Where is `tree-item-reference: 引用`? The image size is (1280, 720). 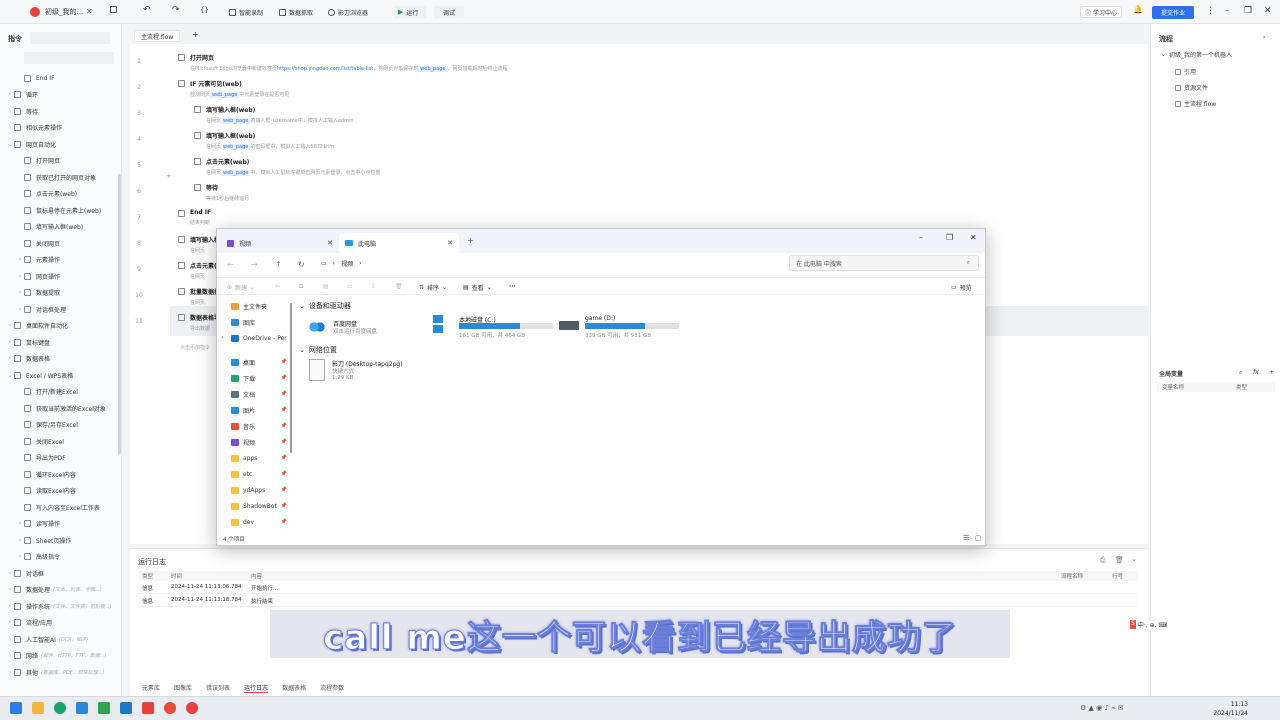 tree-item-reference: 引用 is located at coordinates (1185, 71).